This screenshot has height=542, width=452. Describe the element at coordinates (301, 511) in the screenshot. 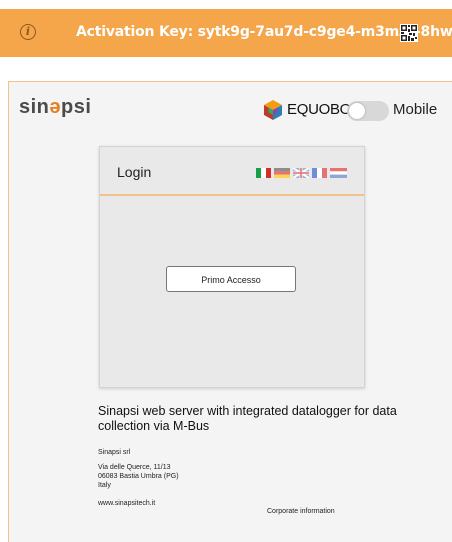

I see `corporate-information-link: Corporate information` at that location.